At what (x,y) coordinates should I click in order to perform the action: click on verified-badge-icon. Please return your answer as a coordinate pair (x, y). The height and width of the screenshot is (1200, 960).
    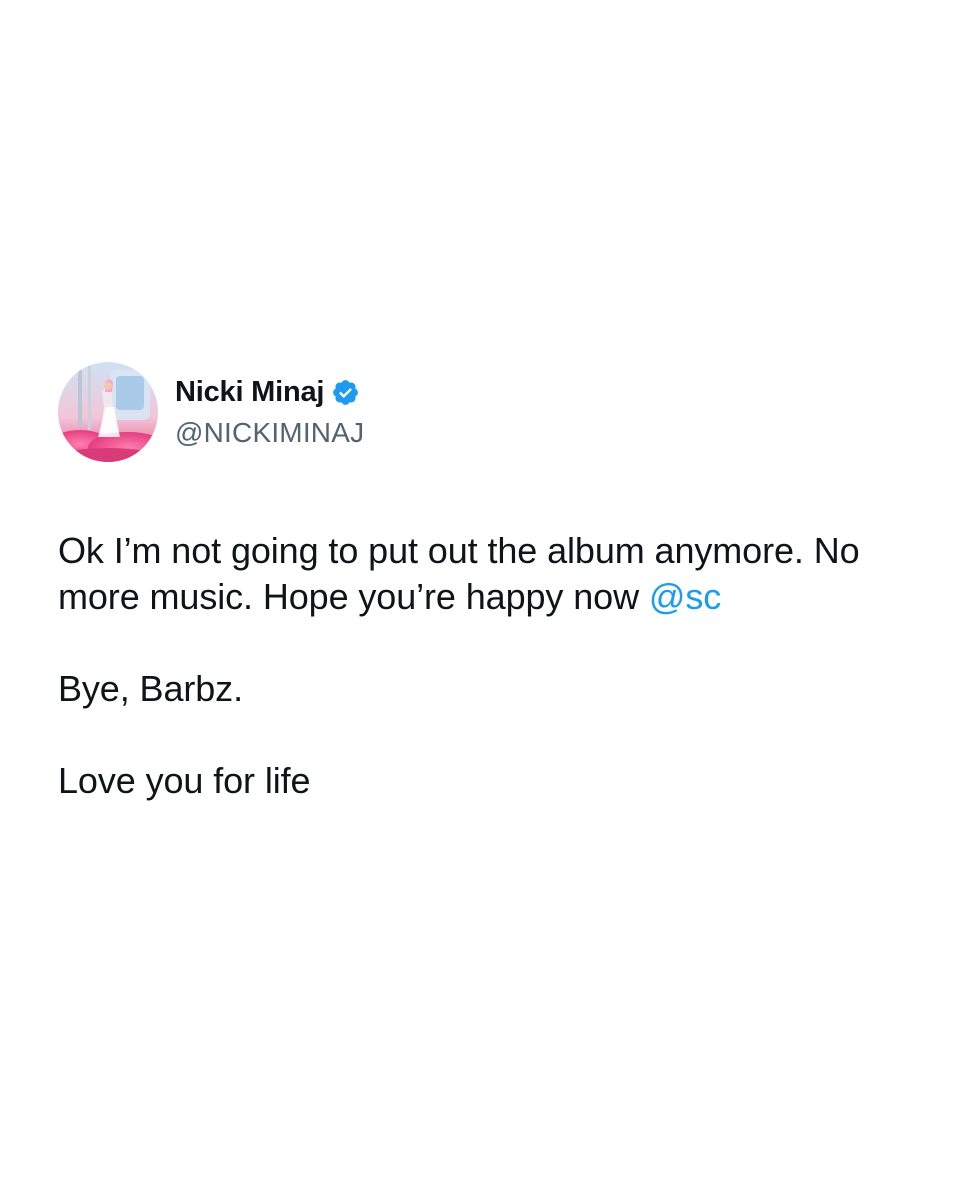
    Looking at the image, I should click on (345, 392).